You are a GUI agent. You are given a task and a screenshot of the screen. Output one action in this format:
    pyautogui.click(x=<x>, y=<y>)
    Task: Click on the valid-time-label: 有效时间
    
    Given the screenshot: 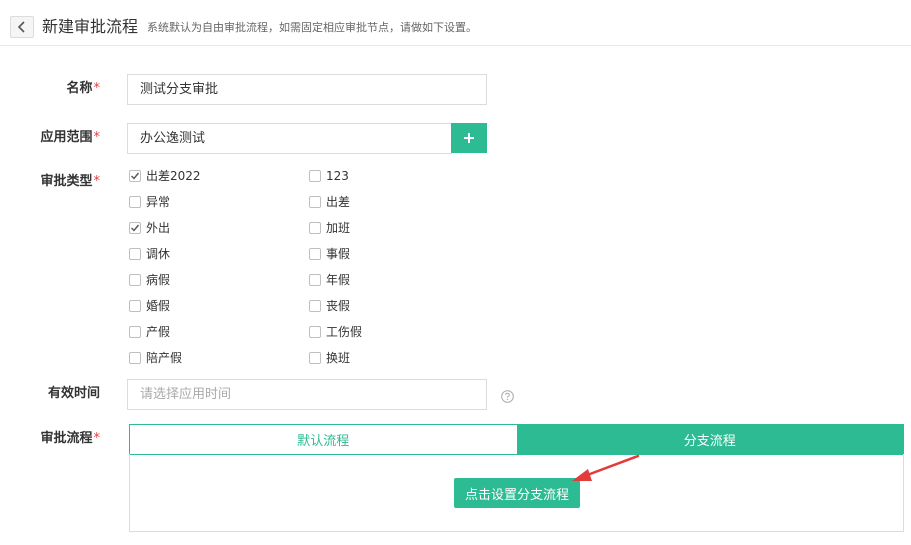 What is the action you would take?
    pyautogui.click(x=73, y=393)
    